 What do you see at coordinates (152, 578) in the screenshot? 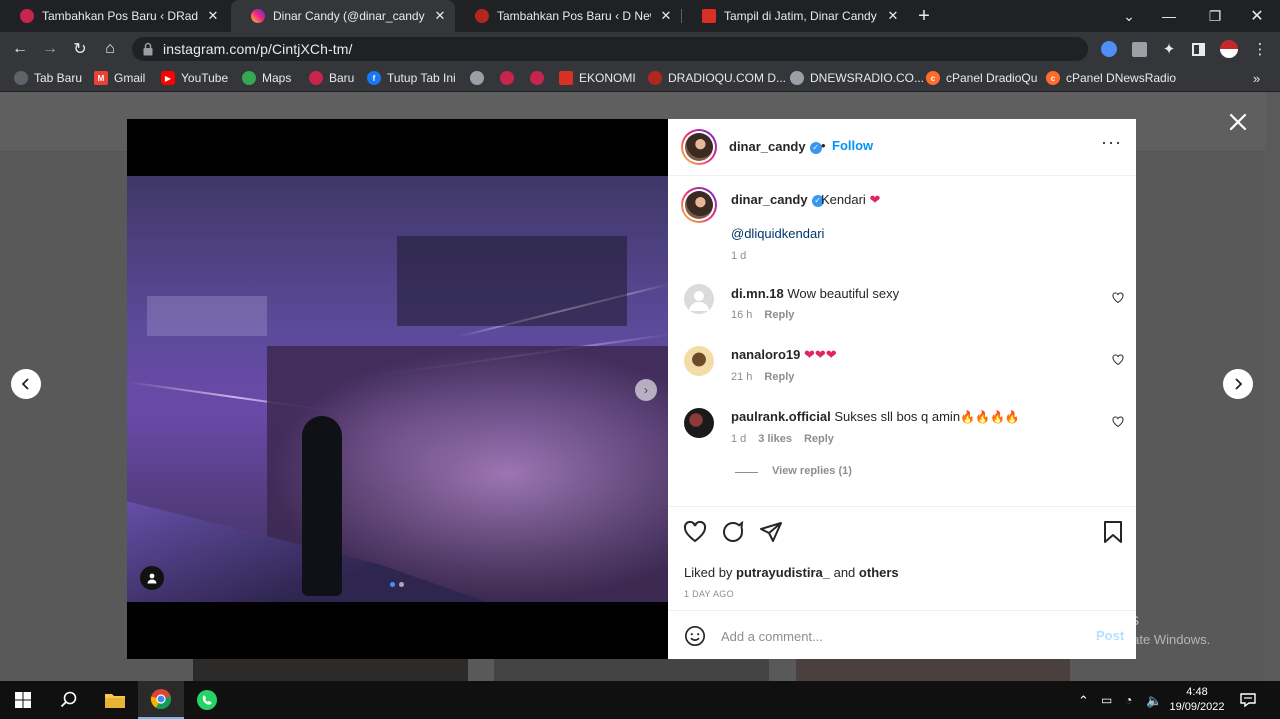
I see `tagged-user-icon` at bounding box center [152, 578].